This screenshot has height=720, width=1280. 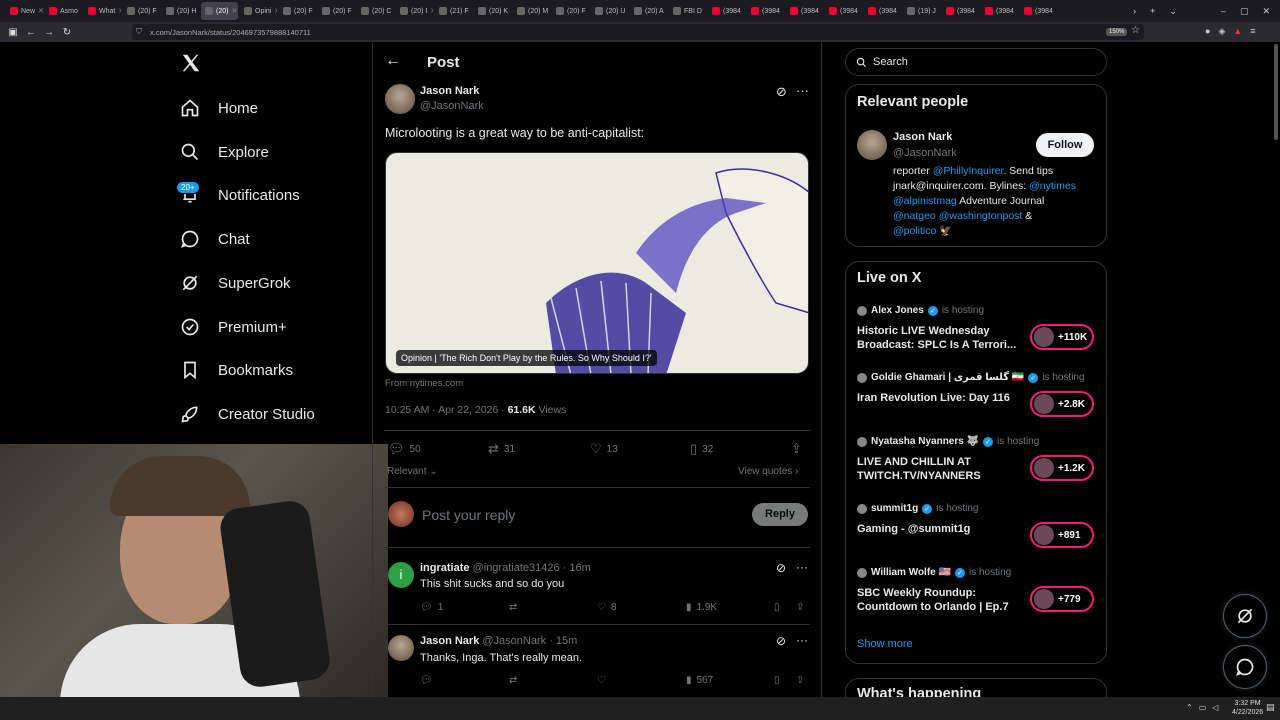 What do you see at coordinates (424, 383) in the screenshot?
I see `card-source: From nytimes.com` at bounding box center [424, 383].